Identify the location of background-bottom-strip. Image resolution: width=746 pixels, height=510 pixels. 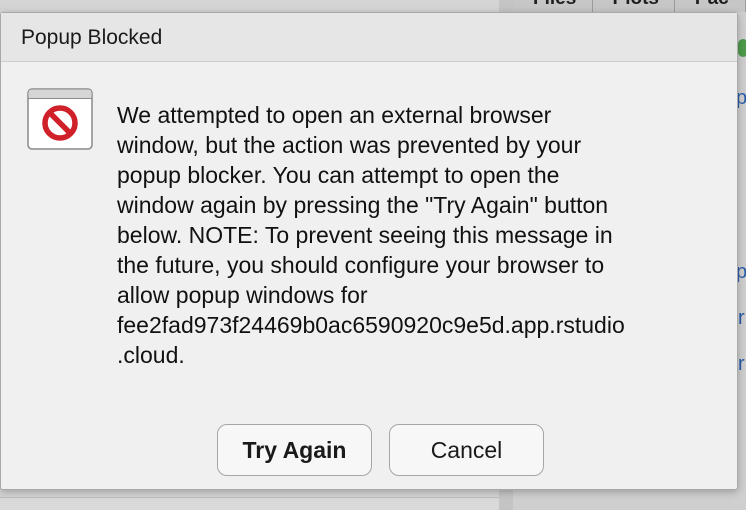
(249, 503).